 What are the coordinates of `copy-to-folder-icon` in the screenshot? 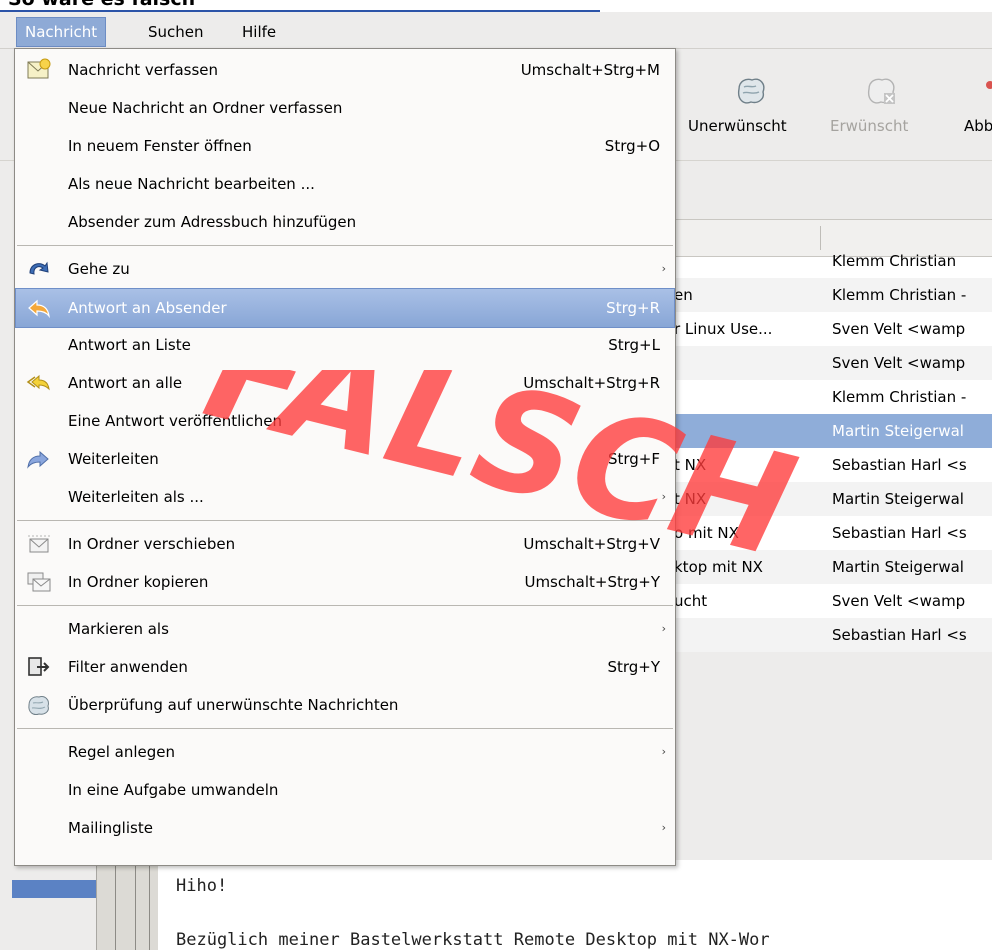 It's located at (39, 582).